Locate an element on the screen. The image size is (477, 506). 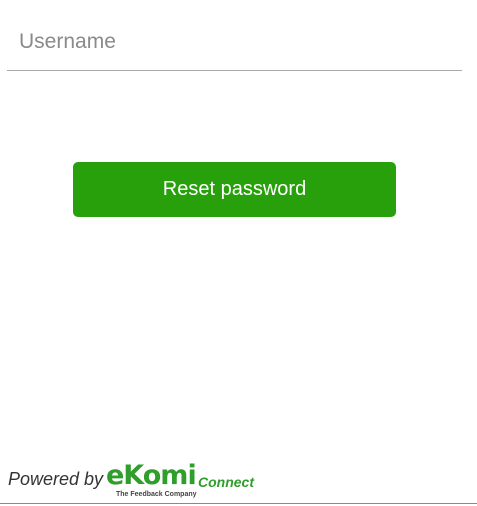
logo-wordmark: eKomi is located at coordinates (151, 475).